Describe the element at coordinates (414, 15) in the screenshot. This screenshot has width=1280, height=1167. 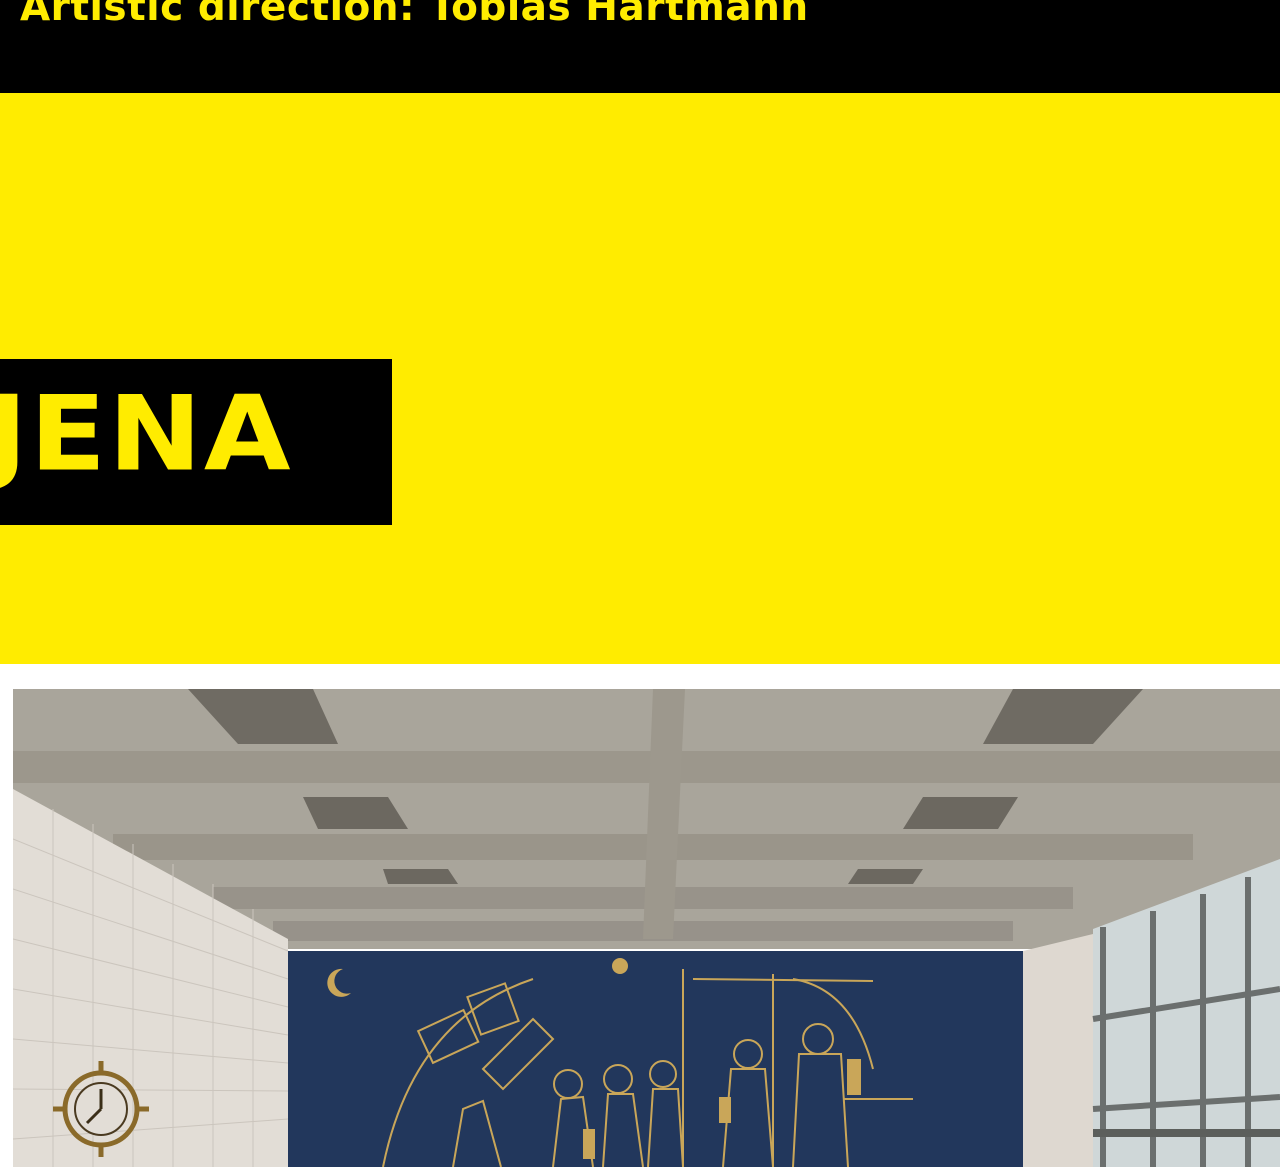
I see `artistic-direction-credit: Artistic direction: Tobias Hartmann` at that location.